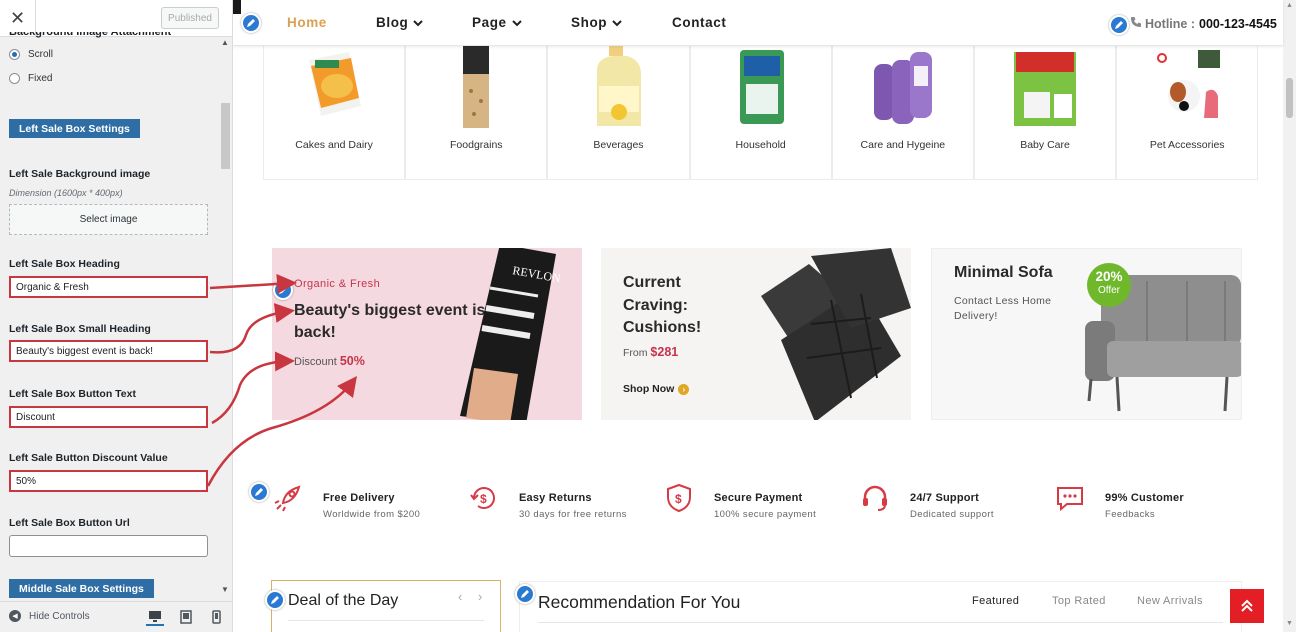 The height and width of the screenshot is (632, 1296). I want to click on category-card: Care and Hygeine, so click(902, 109).